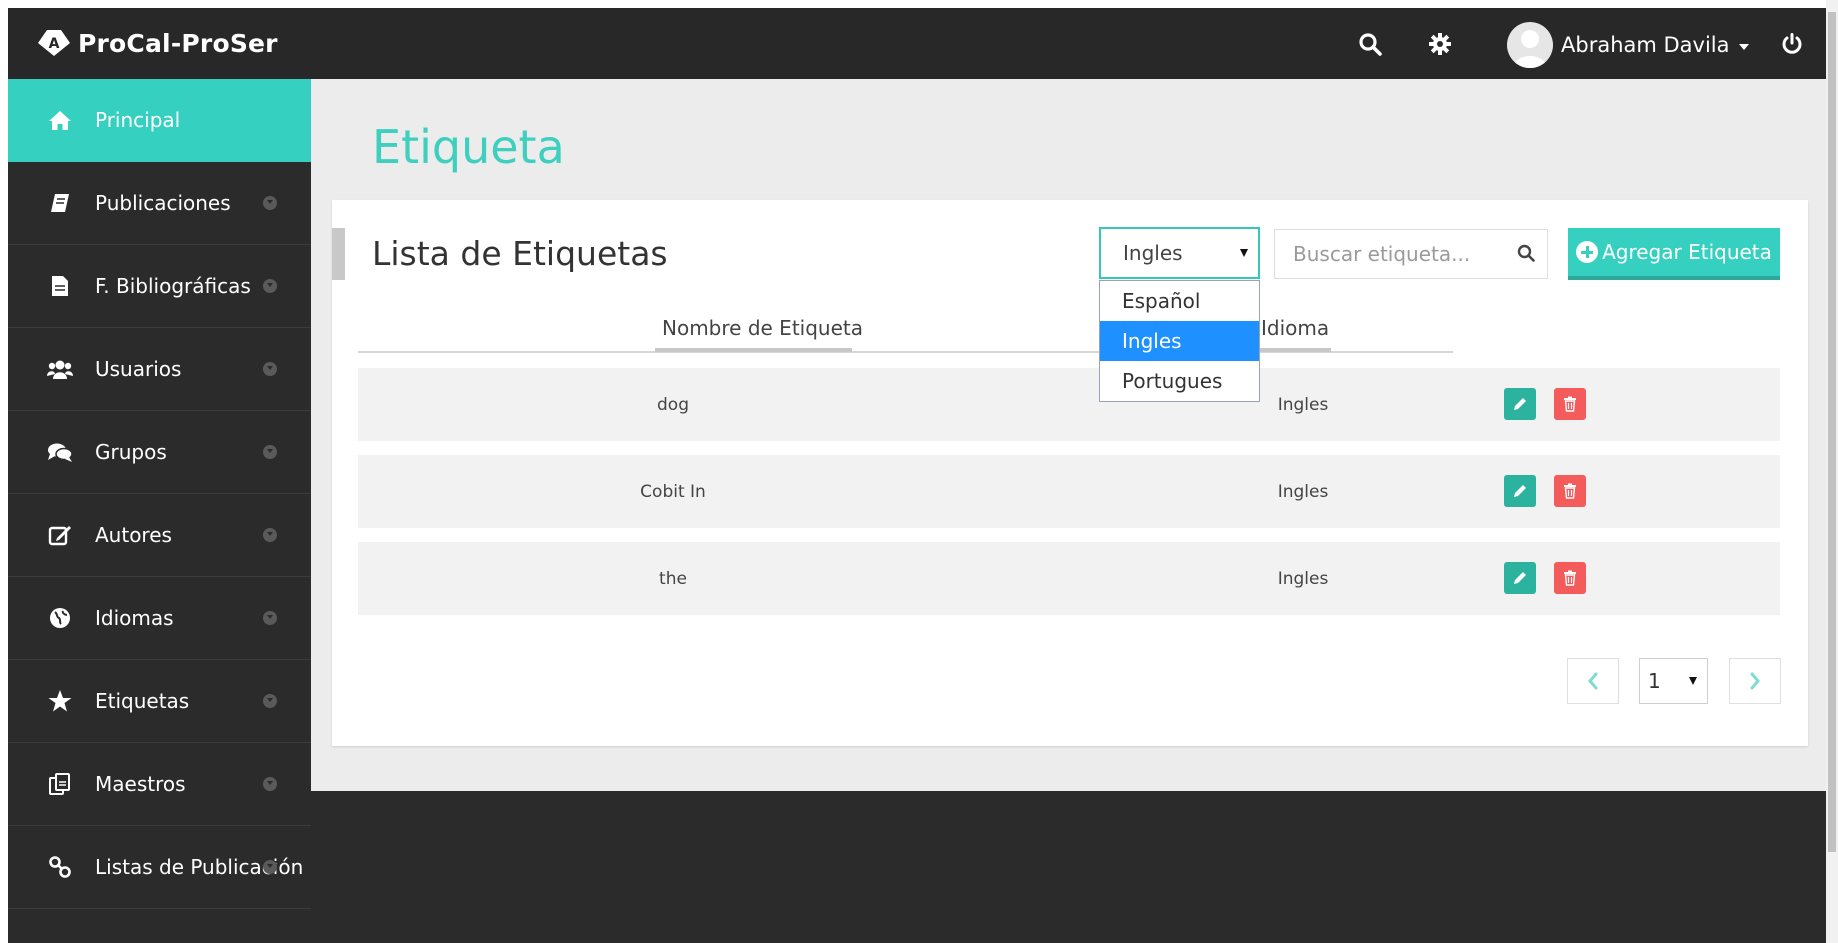 This screenshot has height=943, width=1838. What do you see at coordinates (1832, 432) in the screenshot?
I see `scrollbar-thumb` at bounding box center [1832, 432].